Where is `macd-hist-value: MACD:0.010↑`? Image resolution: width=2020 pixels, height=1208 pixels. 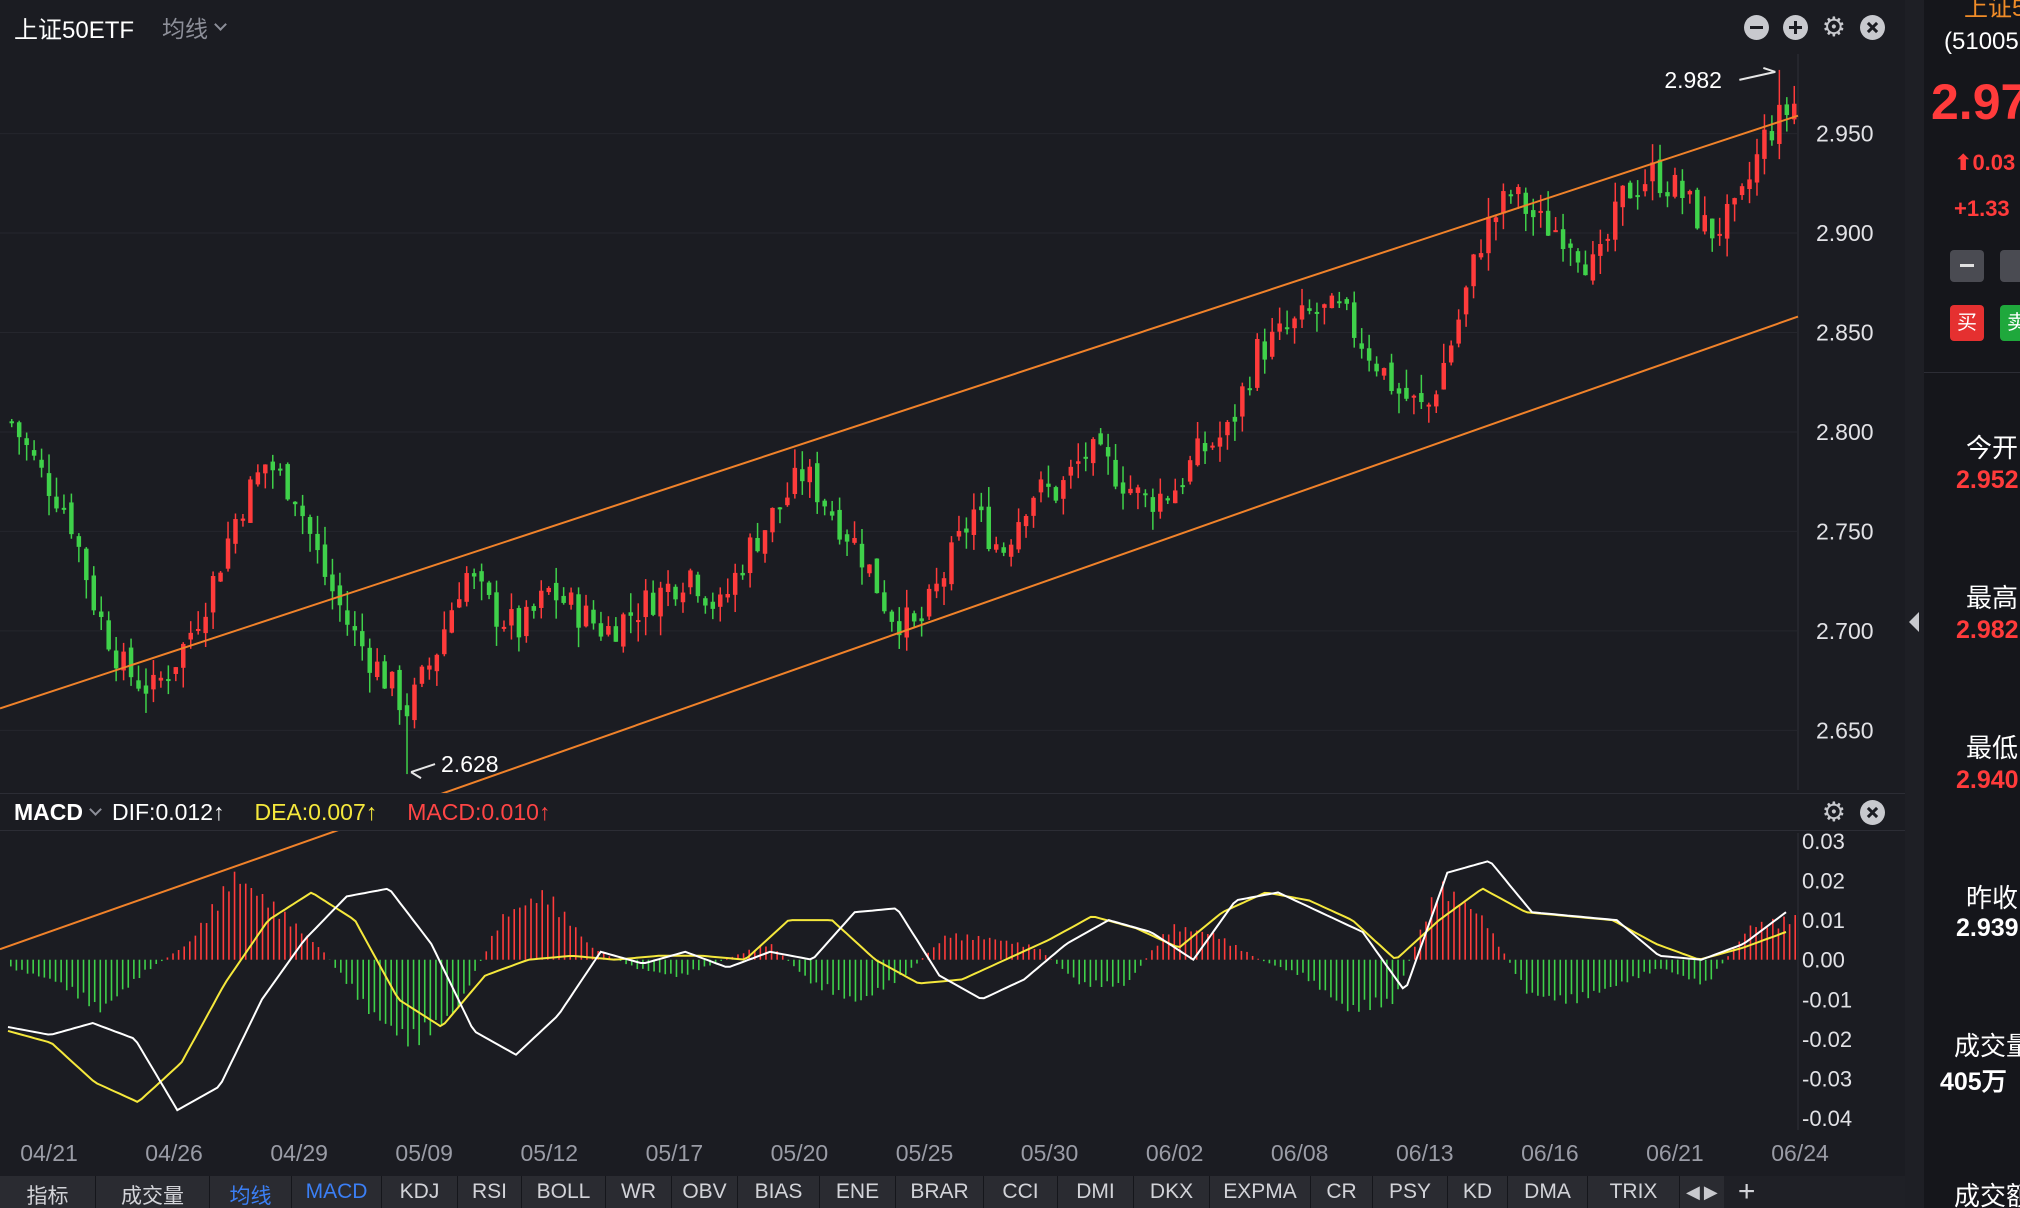 macd-hist-value: MACD:0.010↑ is located at coordinates (479, 811).